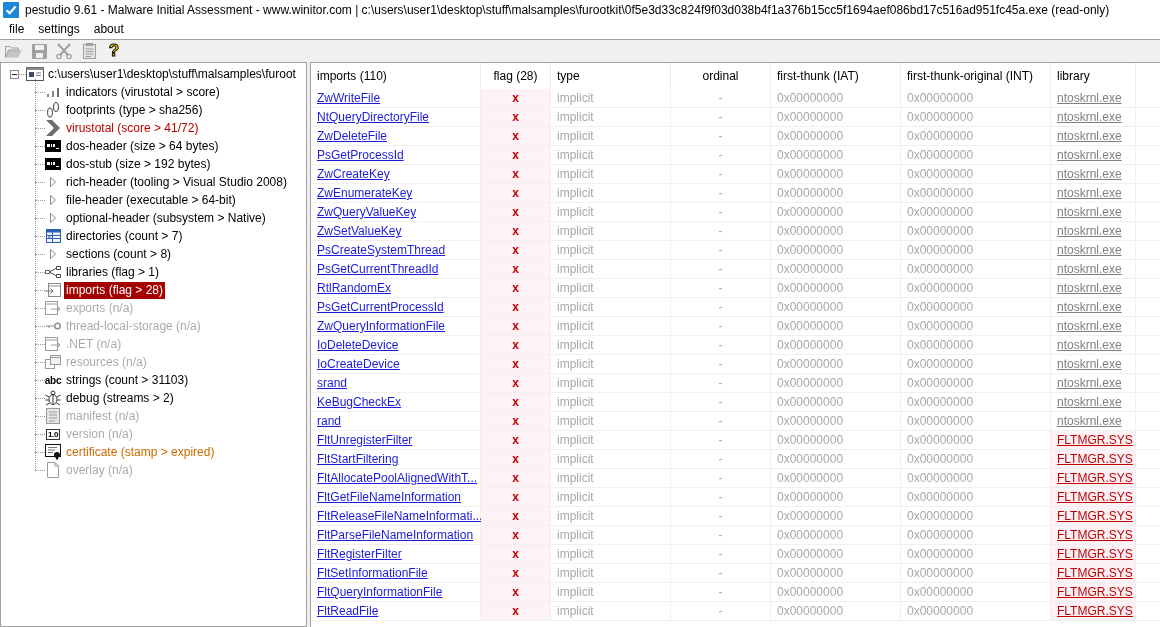 This screenshot has height=627, width=1160. What do you see at coordinates (349, 98) in the screenshot?
I see `import-link: ZwWriteFile` at bounding box center [349, 98].